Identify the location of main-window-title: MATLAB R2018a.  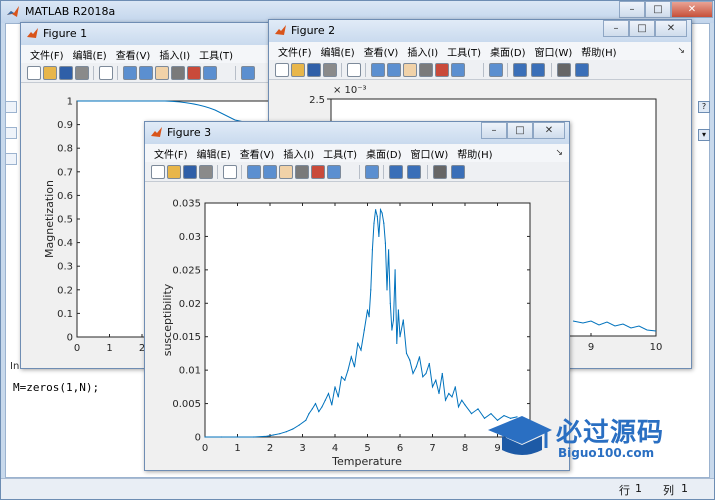
(70, 11).